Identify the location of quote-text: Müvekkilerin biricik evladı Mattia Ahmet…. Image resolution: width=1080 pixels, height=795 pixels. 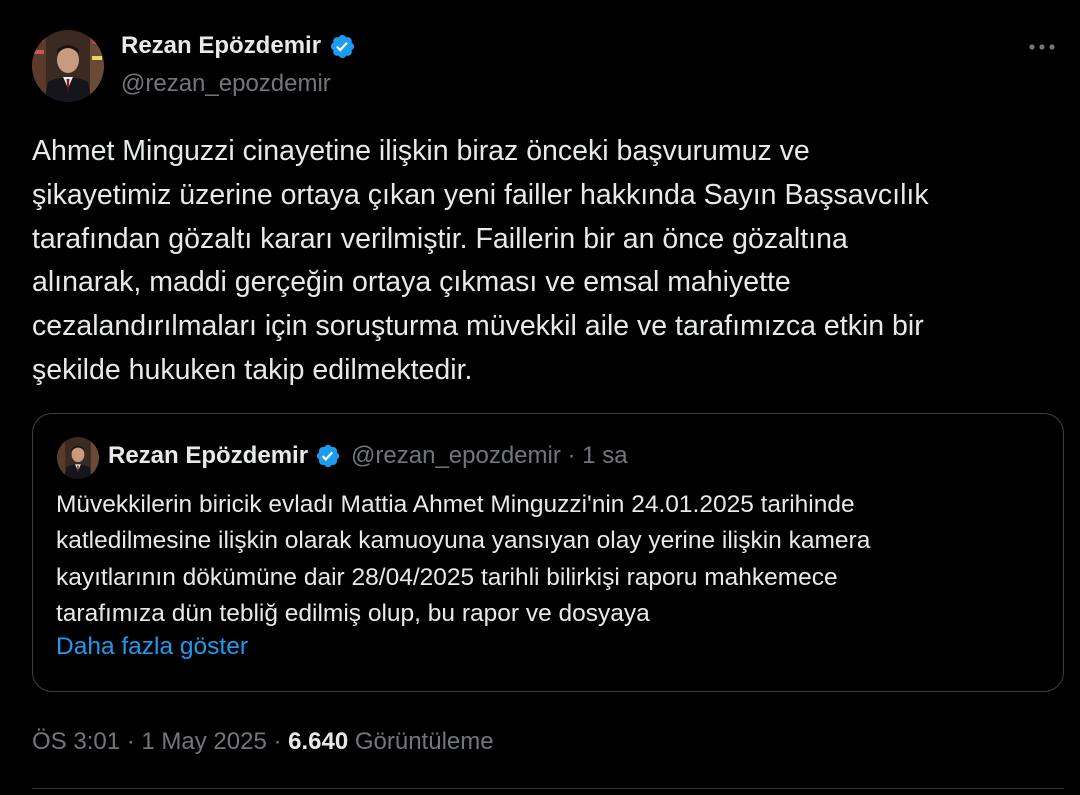
(463, 559).